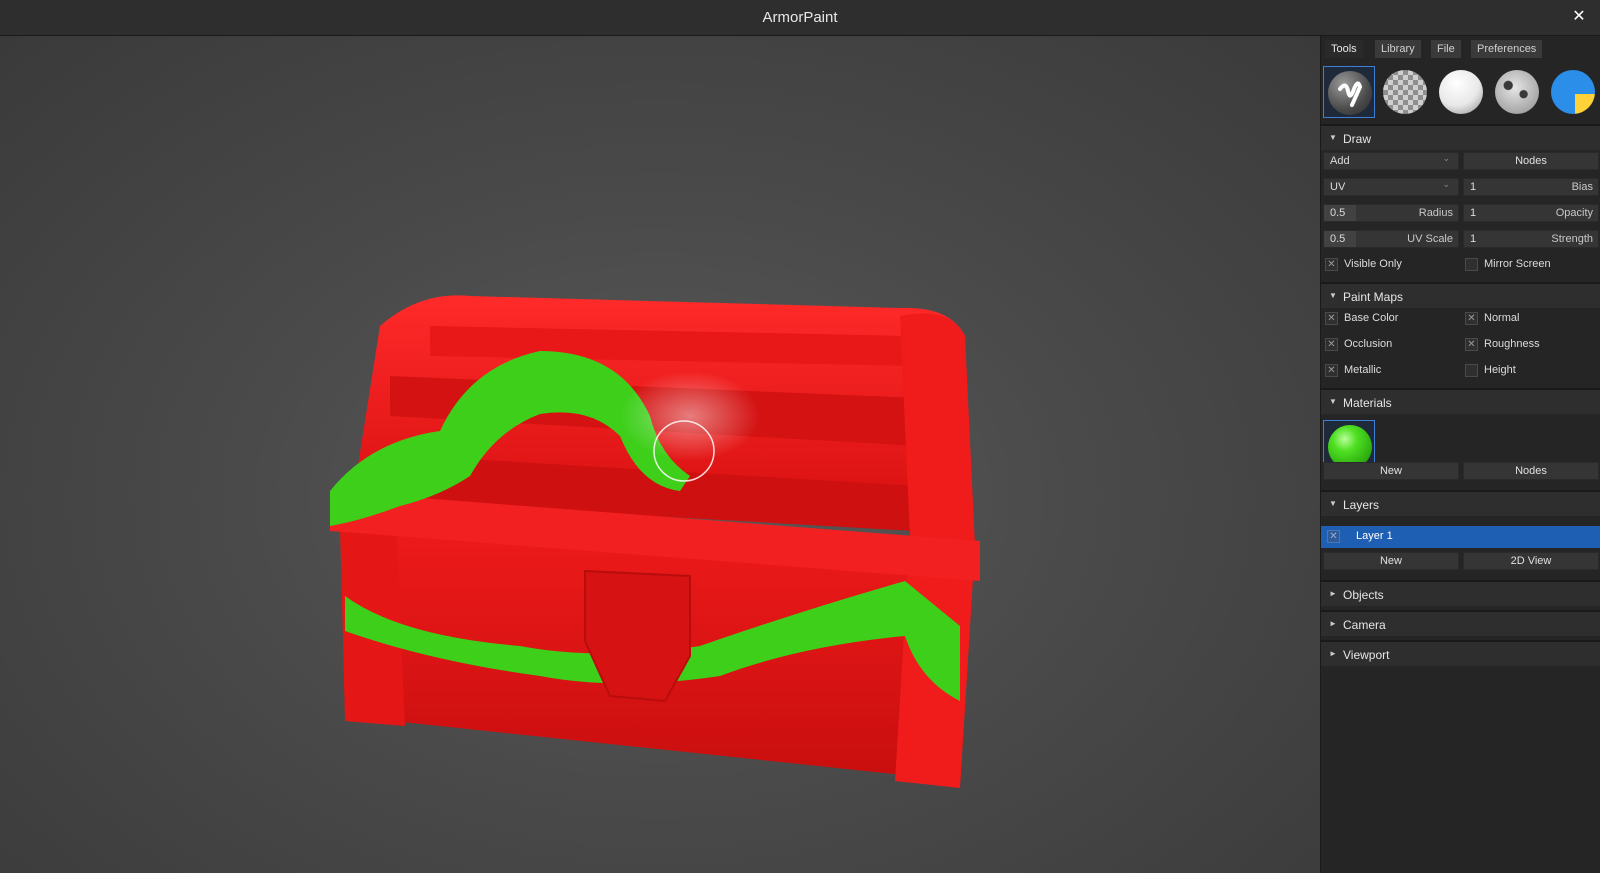 The width and height of the screenshot is (1600, 873). What do you see at coordinates (1398, 49) in the screenshot?
I see `tab-library: Library` at bounding box center [1398, 49].